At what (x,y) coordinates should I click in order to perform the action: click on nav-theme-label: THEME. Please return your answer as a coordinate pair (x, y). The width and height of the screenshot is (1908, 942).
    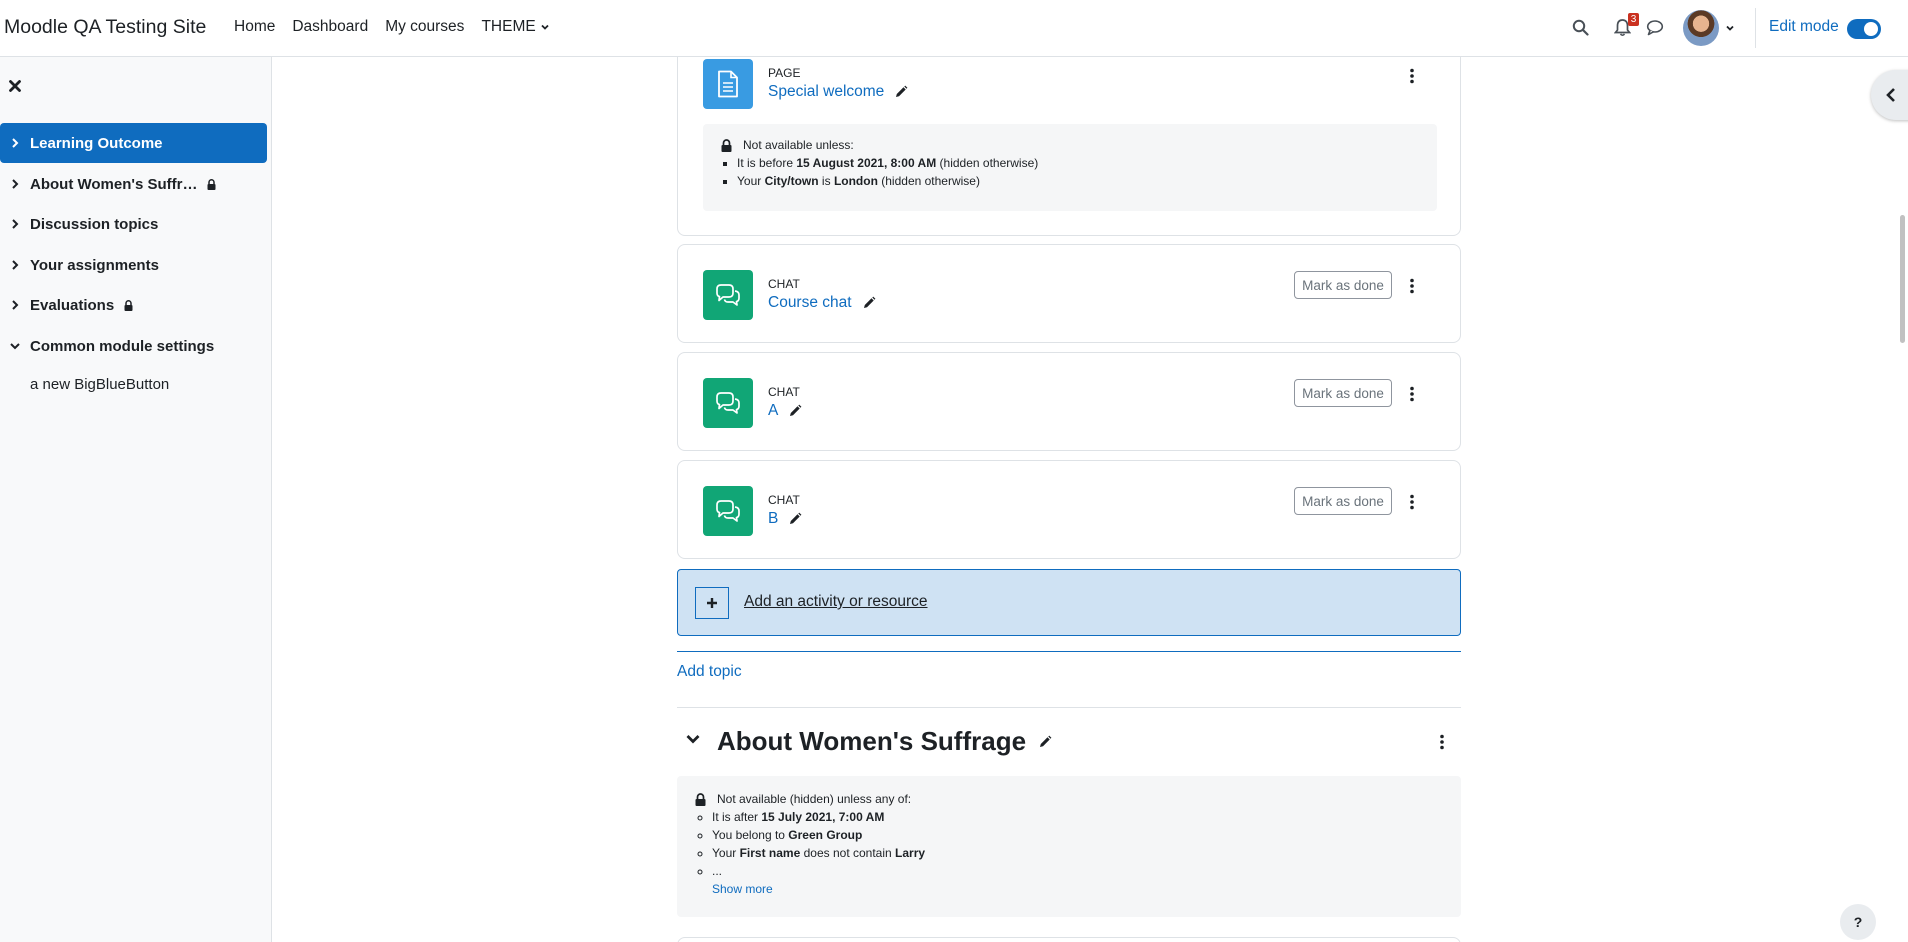
    Looking at the image, I should click on (508, 26).